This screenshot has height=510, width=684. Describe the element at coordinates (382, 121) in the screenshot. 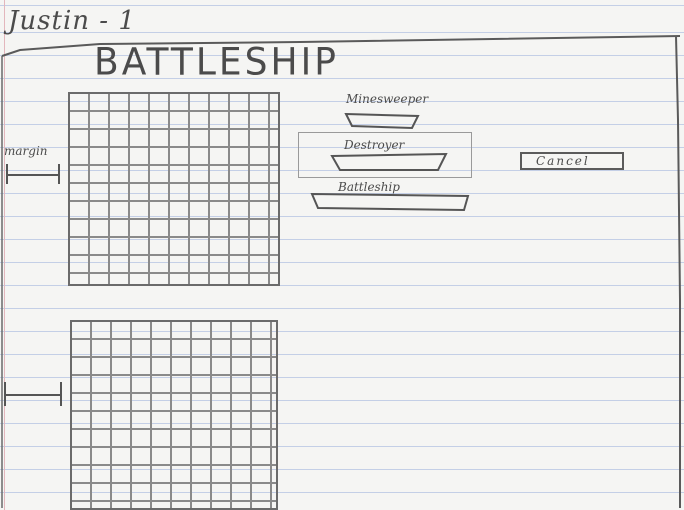

I see `minesweeper-ship-icon` at that location.